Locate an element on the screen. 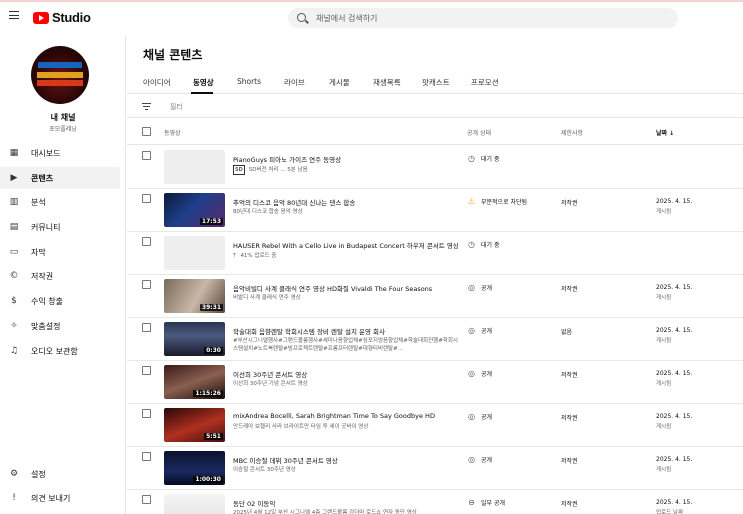 Image resolution: width=743 pixels, height=514 pixels. magic-wand-icon: ✧ is located at coordinates (14, 326).